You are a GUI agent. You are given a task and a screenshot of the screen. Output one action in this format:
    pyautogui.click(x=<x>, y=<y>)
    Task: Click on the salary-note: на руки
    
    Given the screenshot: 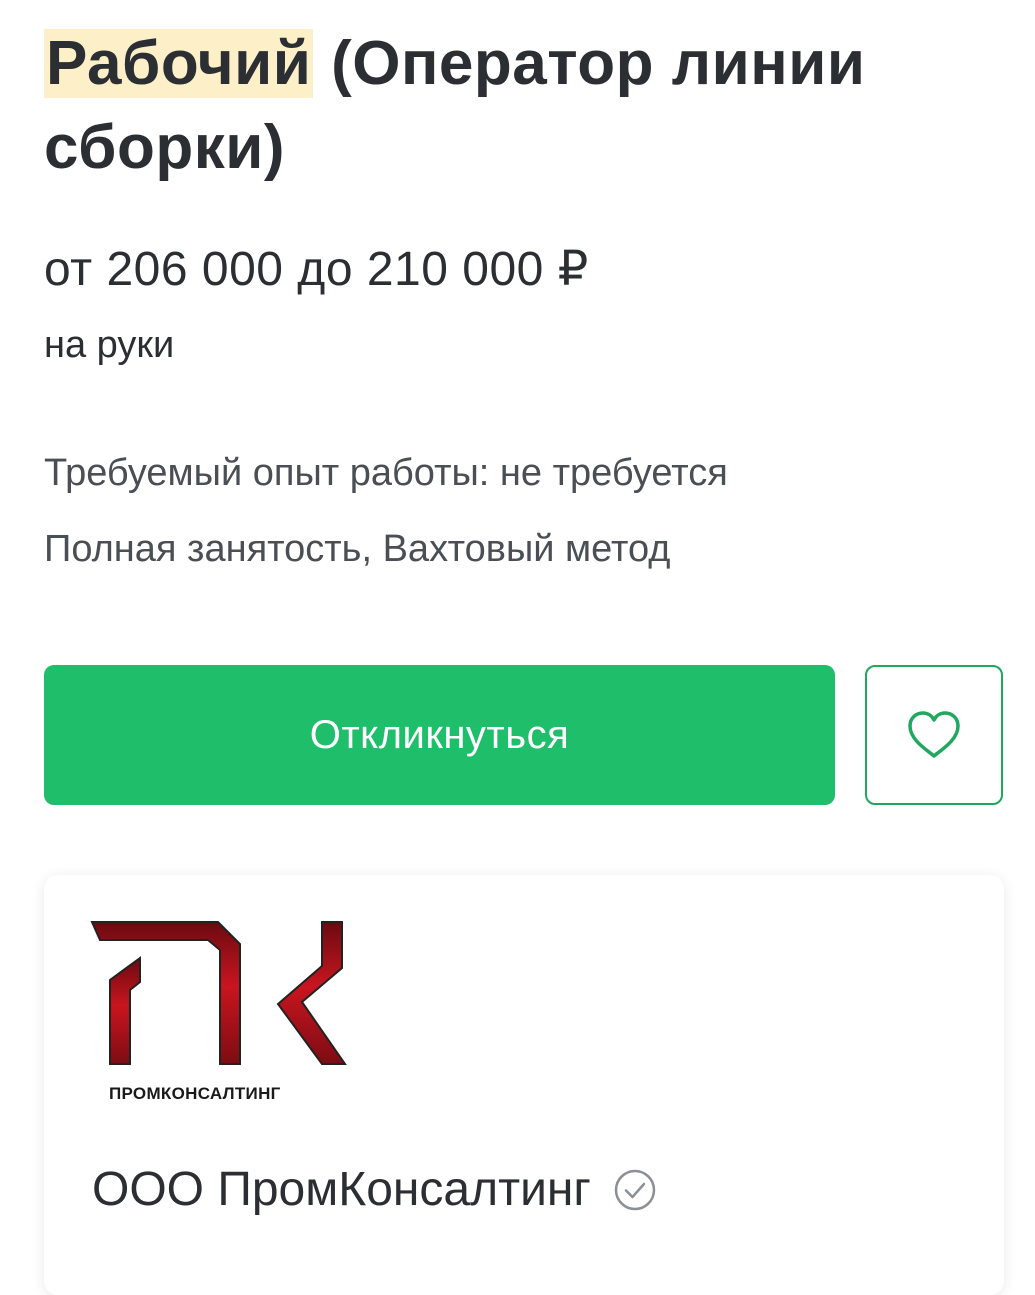 What is the action you would take?
    pyautogui.click(x=109, y=345)
    